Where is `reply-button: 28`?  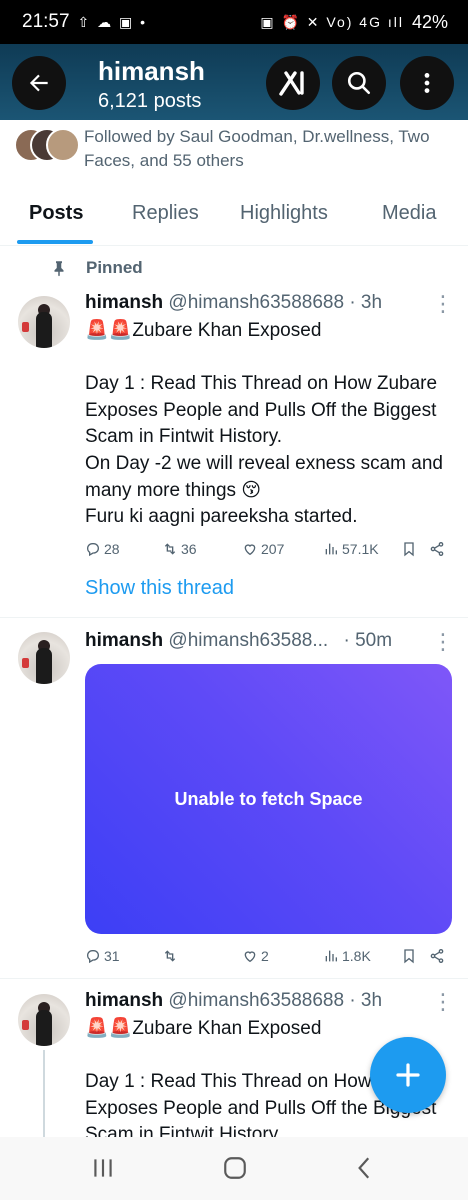
reply-button: 28 is located at coordinates (102, 549).